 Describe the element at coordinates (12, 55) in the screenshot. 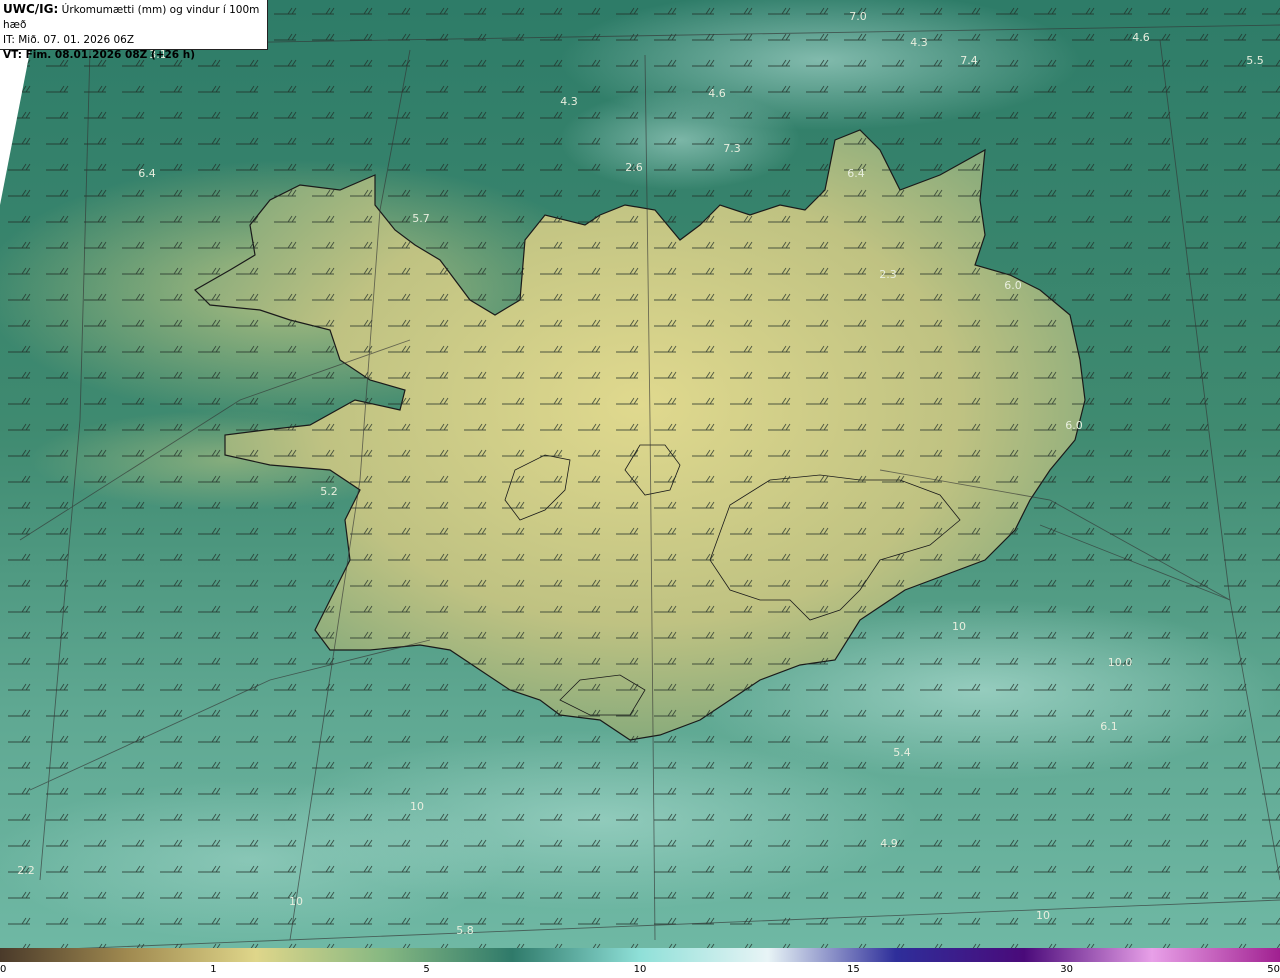

I see `valid-prefix: VT:` at that location.